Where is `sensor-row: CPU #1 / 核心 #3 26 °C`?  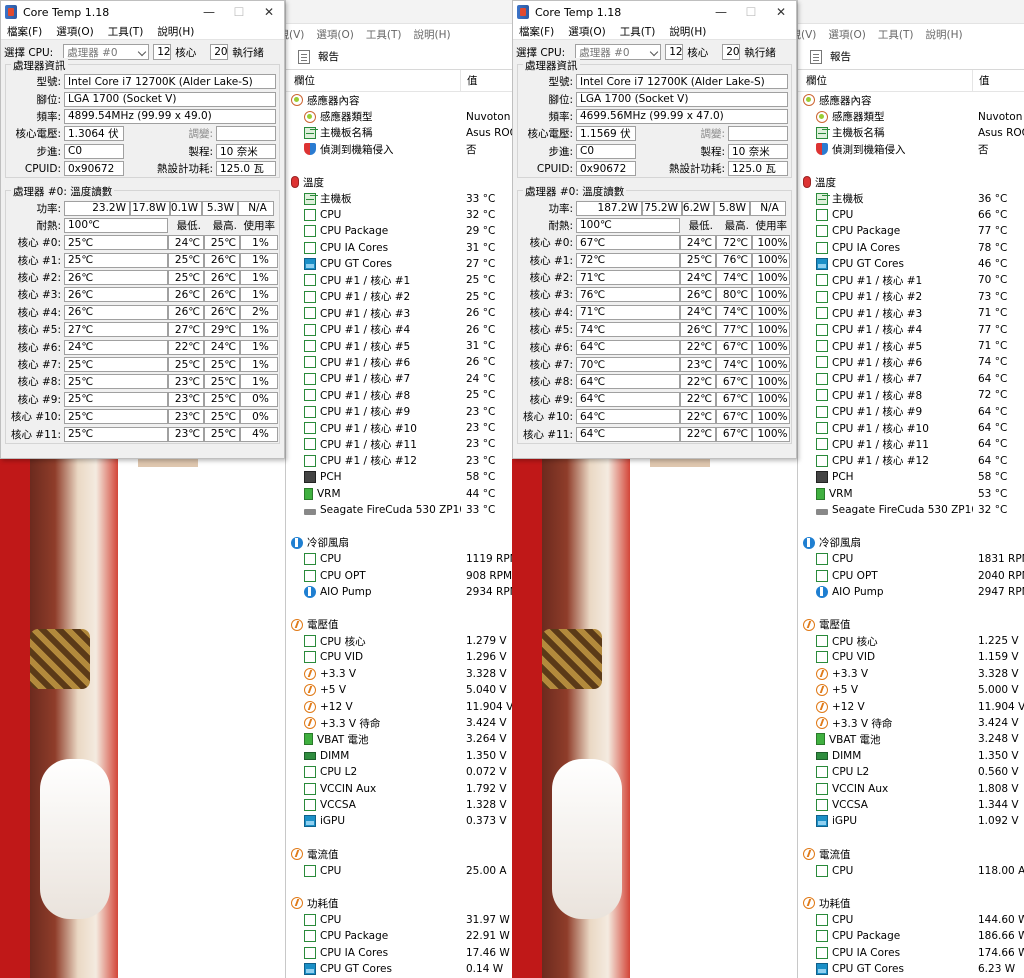 sensor-row: CPU #1 / 核心 #3 26 °C is located at coordinates (399, 313).